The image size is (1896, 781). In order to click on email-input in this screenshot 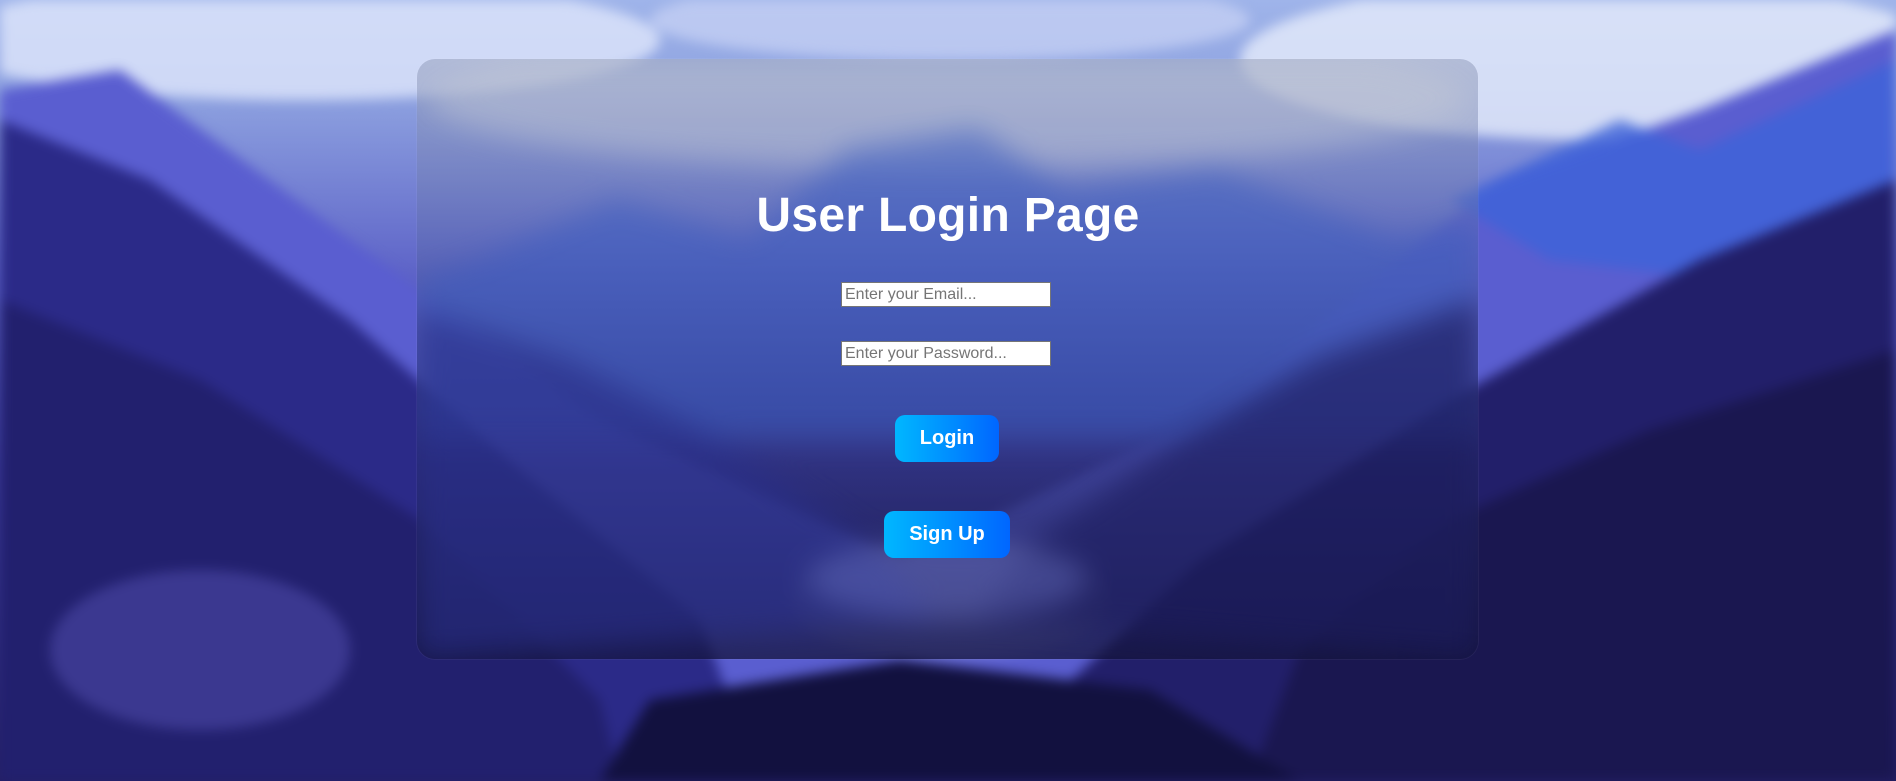, I will do `click(946, 294)`.